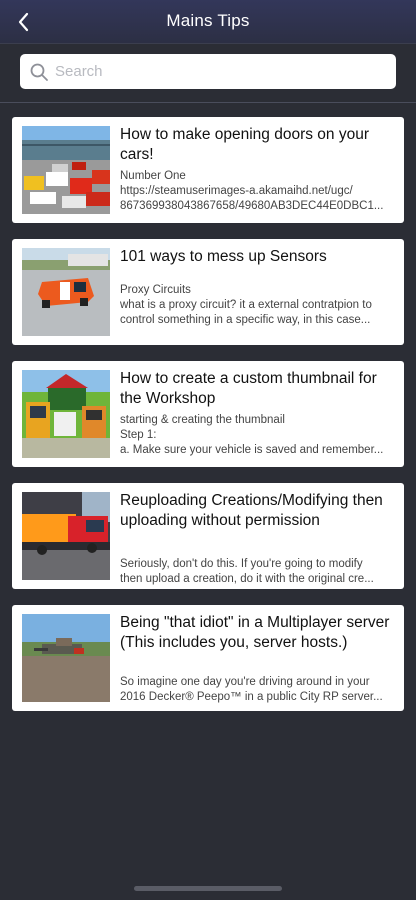 The width and height of the screenshot is (416, 900). What do you see at coordinates (39, 72) in the screenshot?
I see `search-icon` at bounding box center [39, 72].